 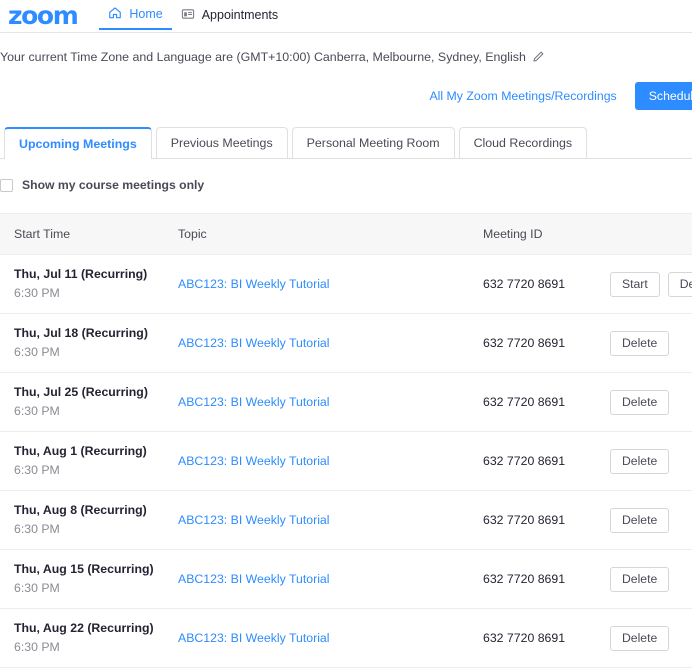 What do you see at coordinates (81, 274) in the screenshot?
I see `meeting-date: Thu, Jul 11 (Recurring)` at bounding box center [81, 274].